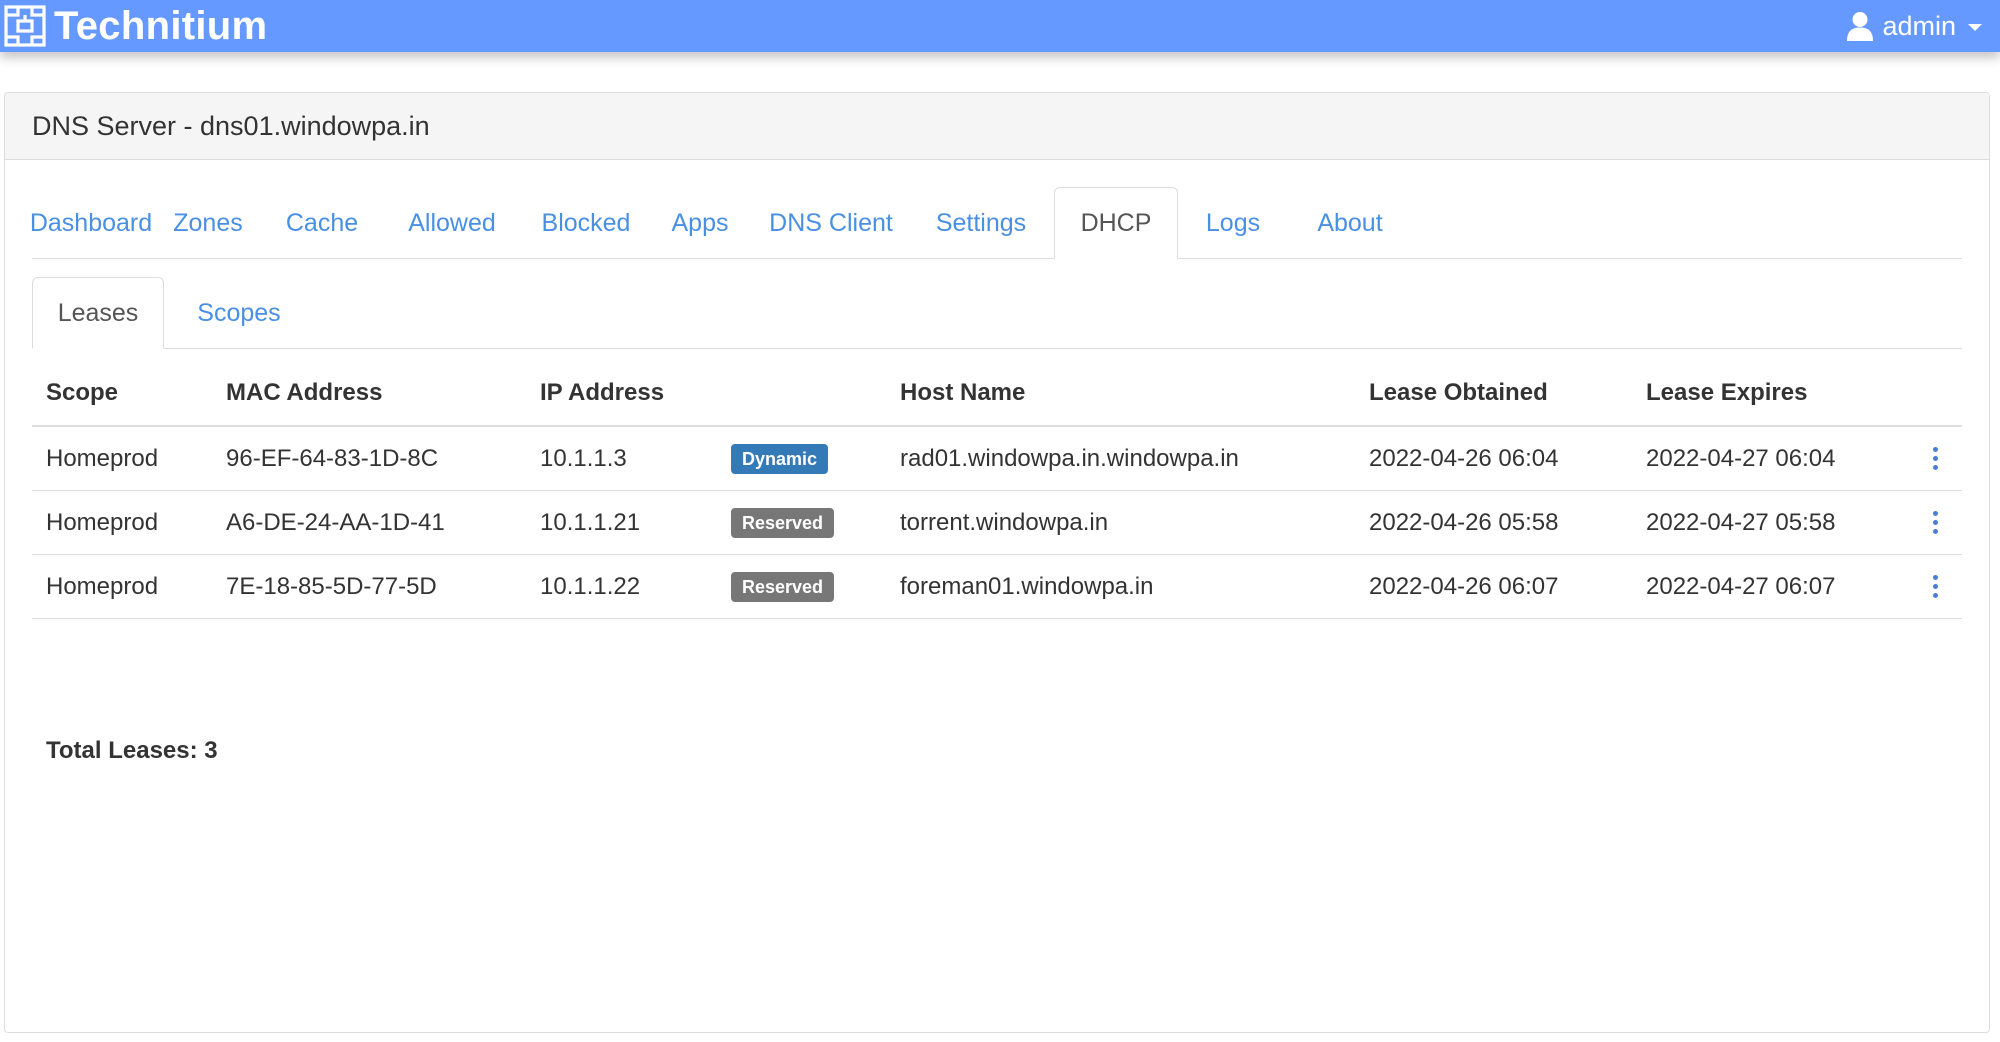 The image size is (2000, 1042). What do you see at coordinates (1464, 586) in the screenshot?
I see `cell-lease-obtained: 2022-04-26 06:07` at bounding box center [1464, 586].